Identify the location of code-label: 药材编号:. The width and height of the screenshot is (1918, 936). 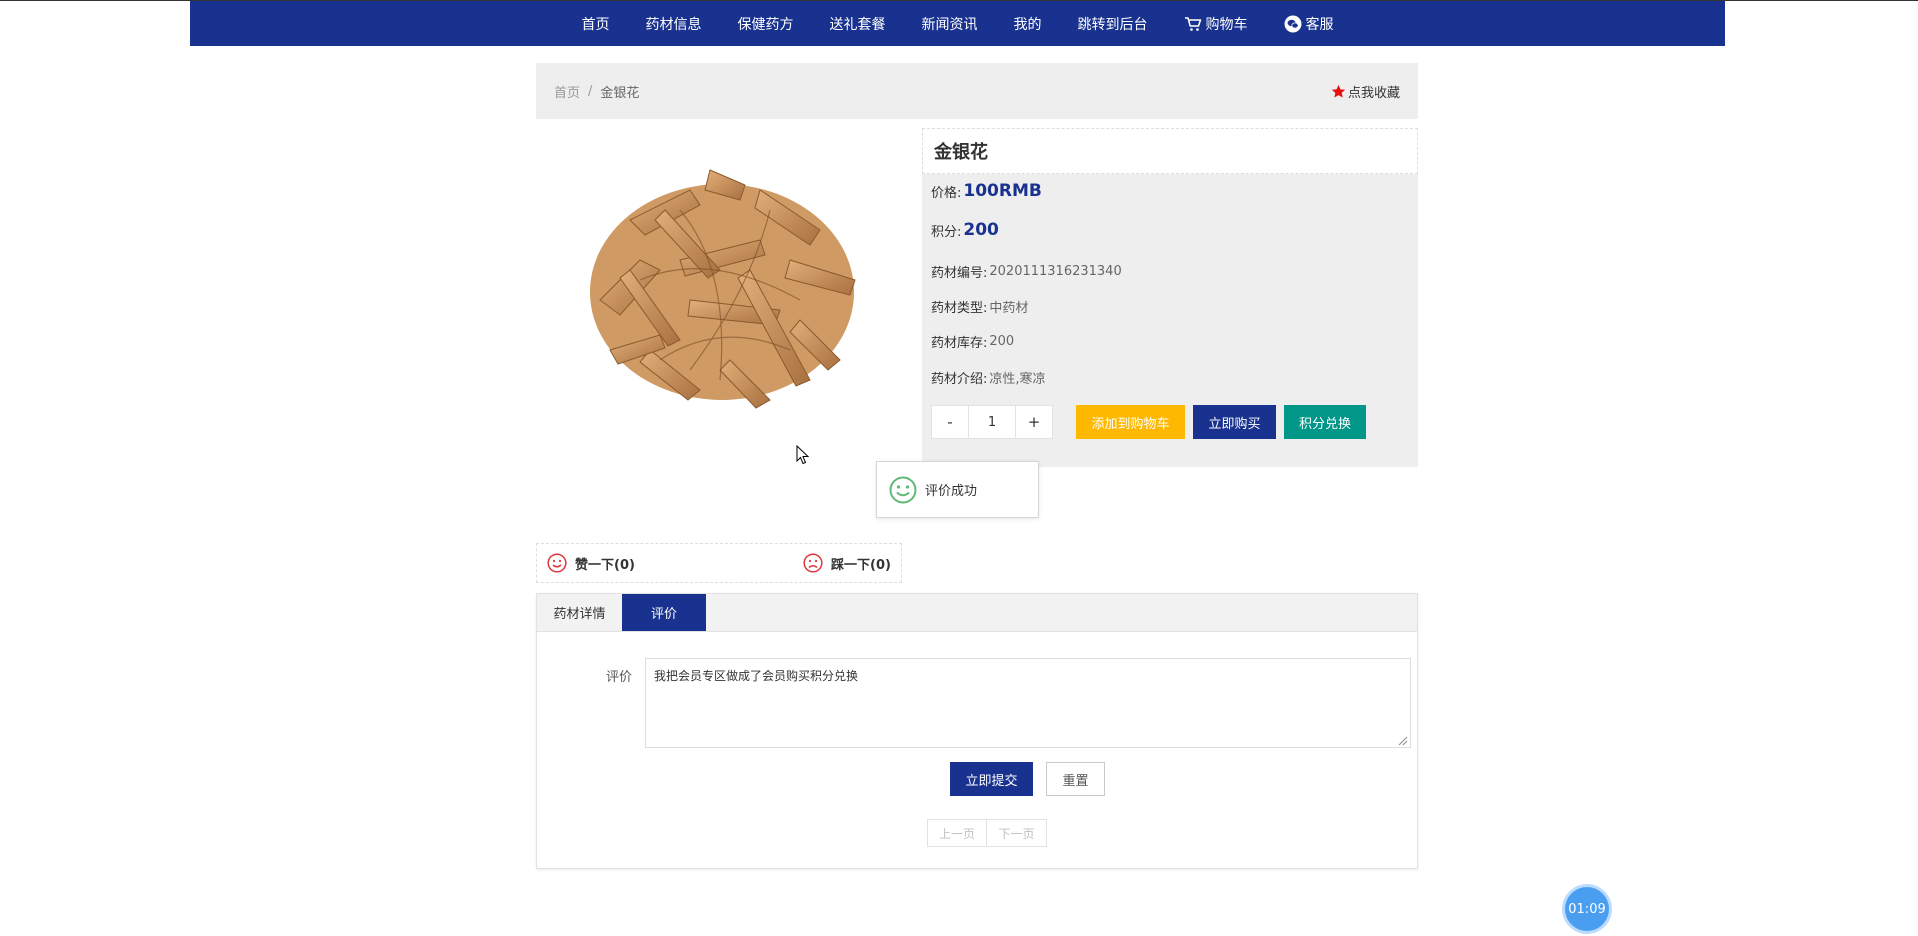
(959, 273).